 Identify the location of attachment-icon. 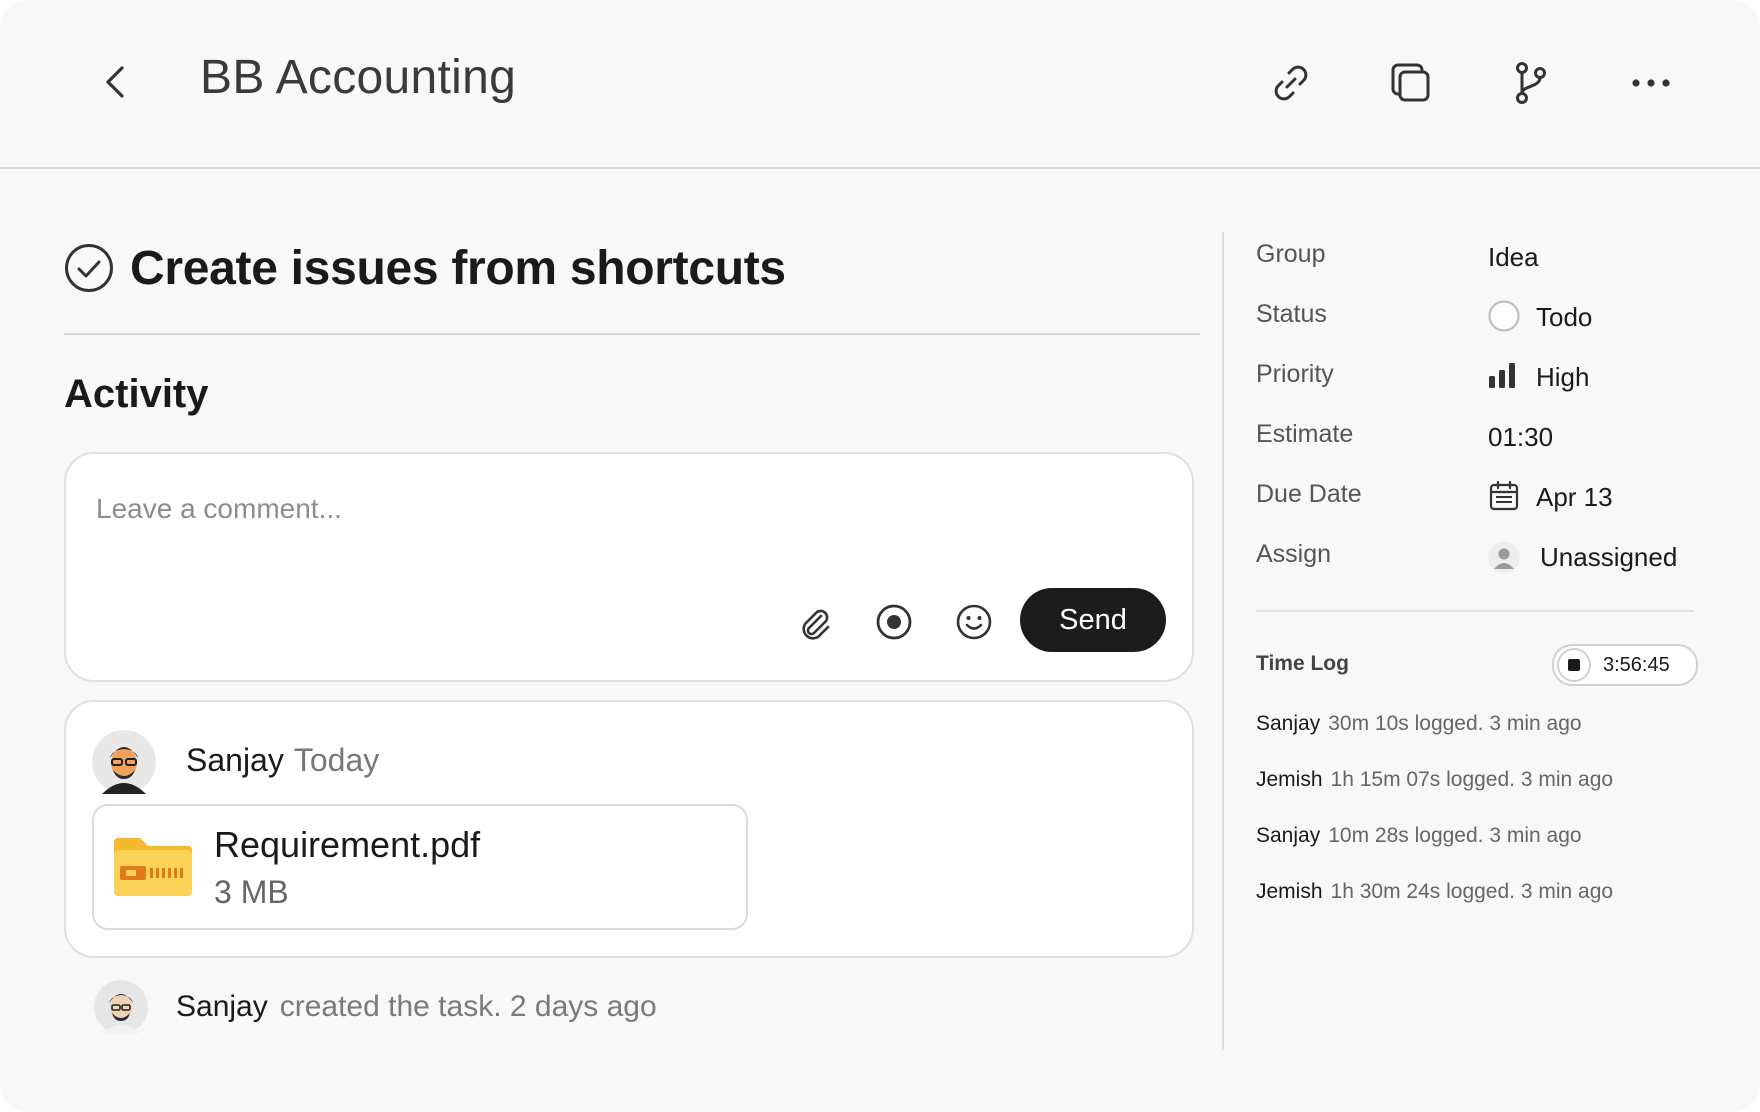
(814, 622).